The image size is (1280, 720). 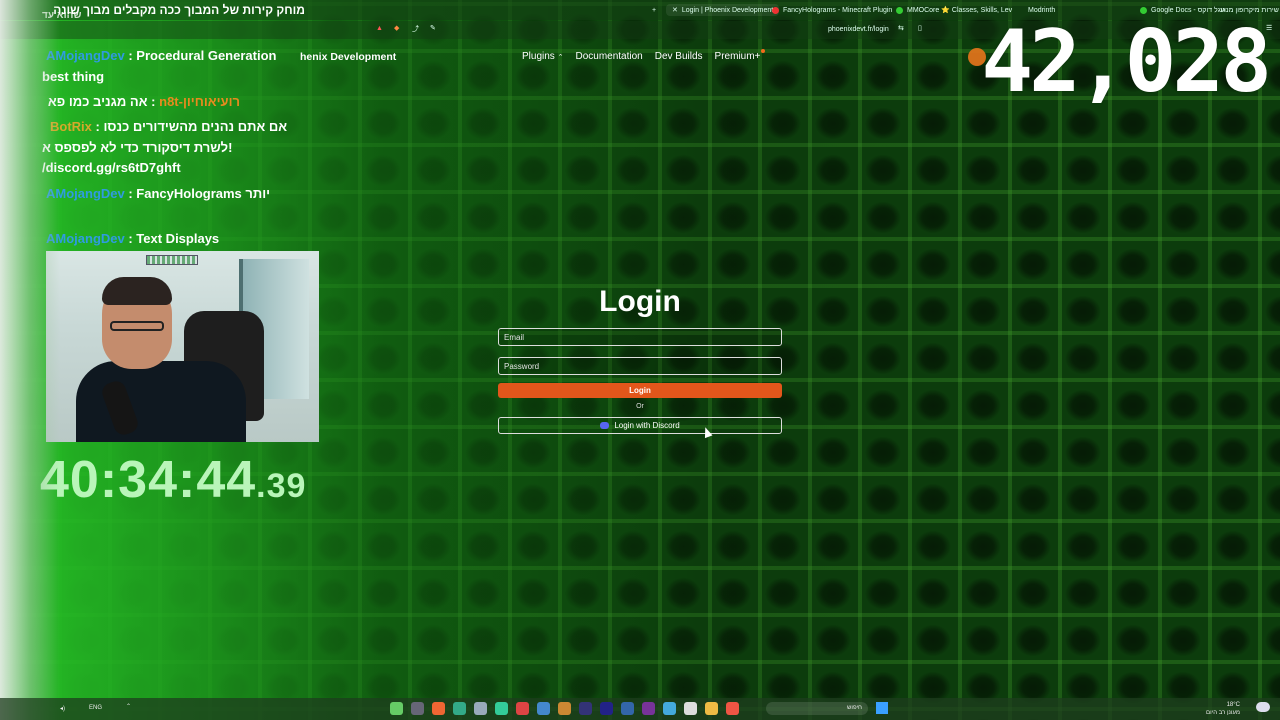 What do you see at coordinates (172, 260) in the screenshot?
I see `battery-icon` at bounding box center [172, 260].